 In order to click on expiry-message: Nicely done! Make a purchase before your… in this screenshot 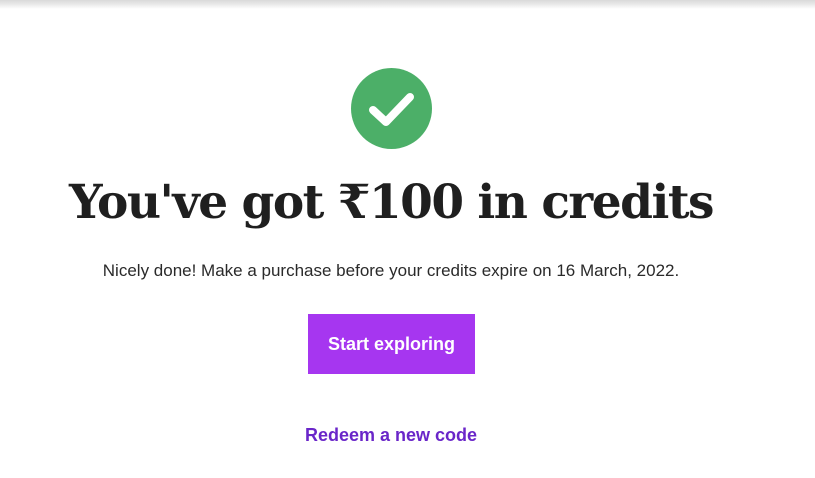, I will do `click(391, 270)`.